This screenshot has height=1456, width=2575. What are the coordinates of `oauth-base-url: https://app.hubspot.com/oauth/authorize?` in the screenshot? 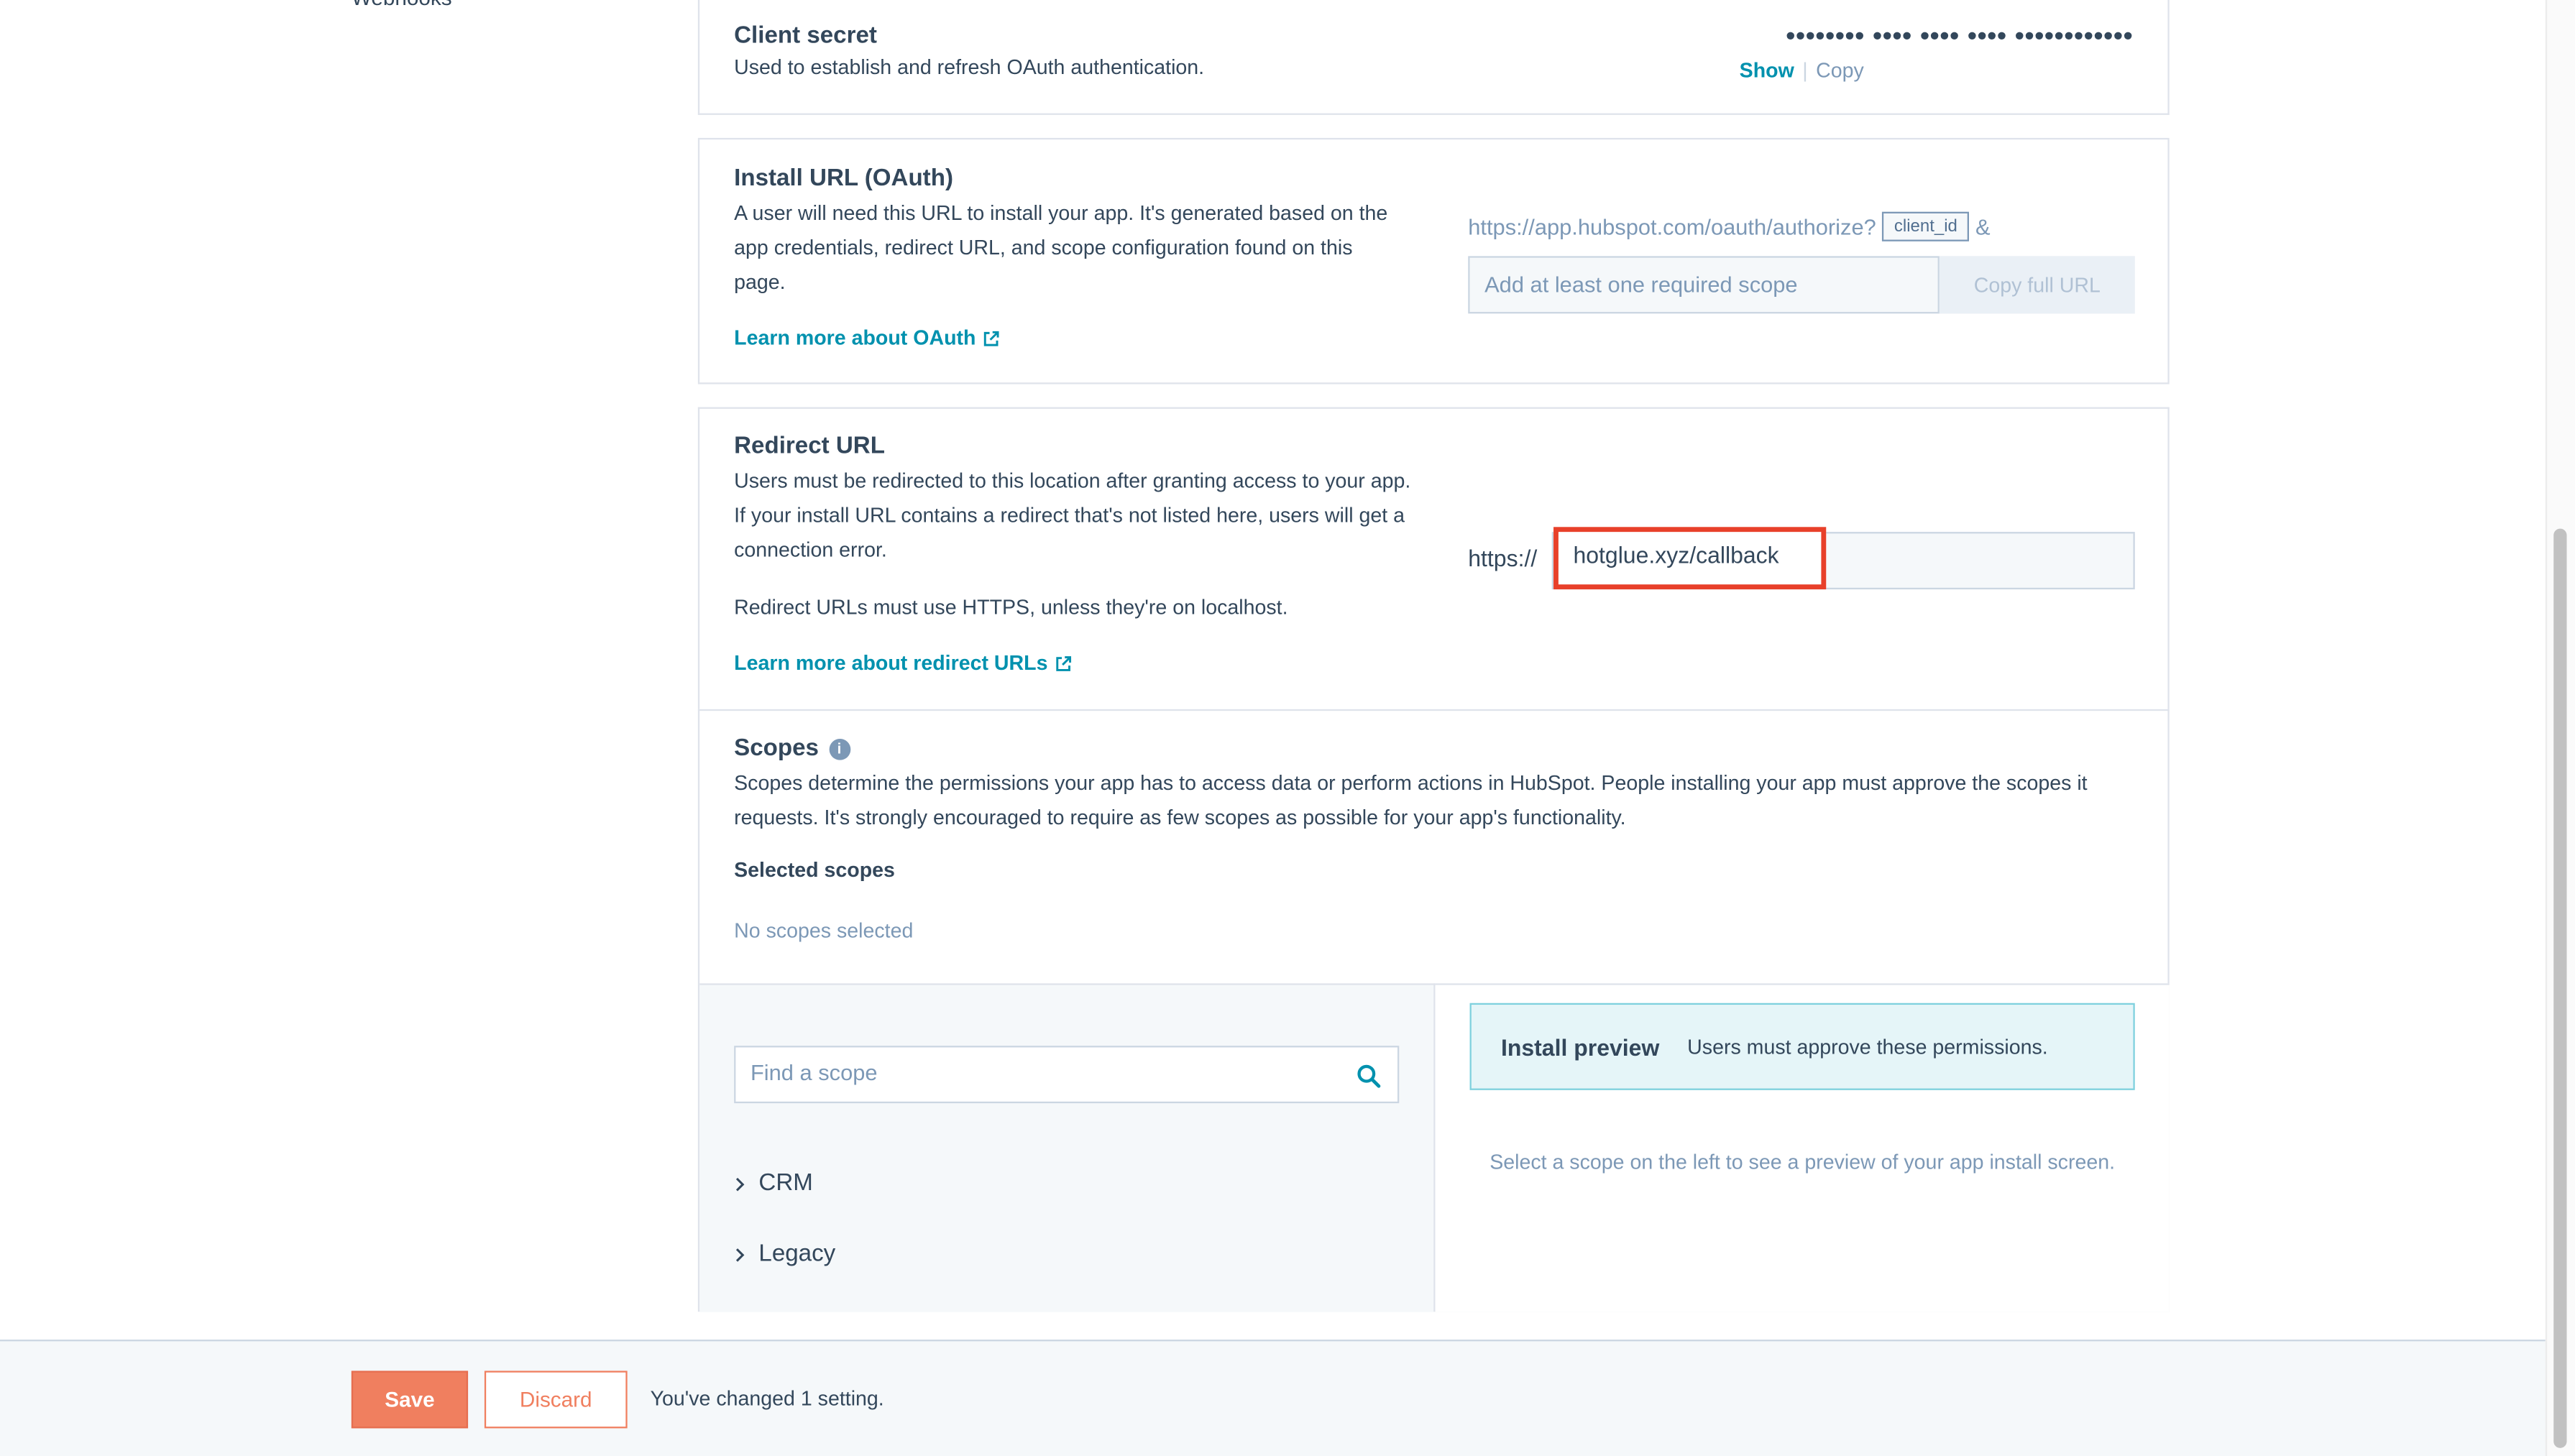 It's located at (1672, 226).